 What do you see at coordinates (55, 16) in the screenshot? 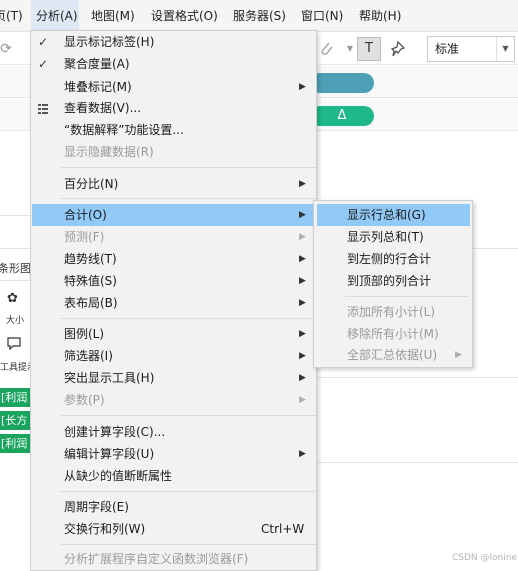
I see `menu-analysis: 分析(A)` at bounding box center [55, 16].